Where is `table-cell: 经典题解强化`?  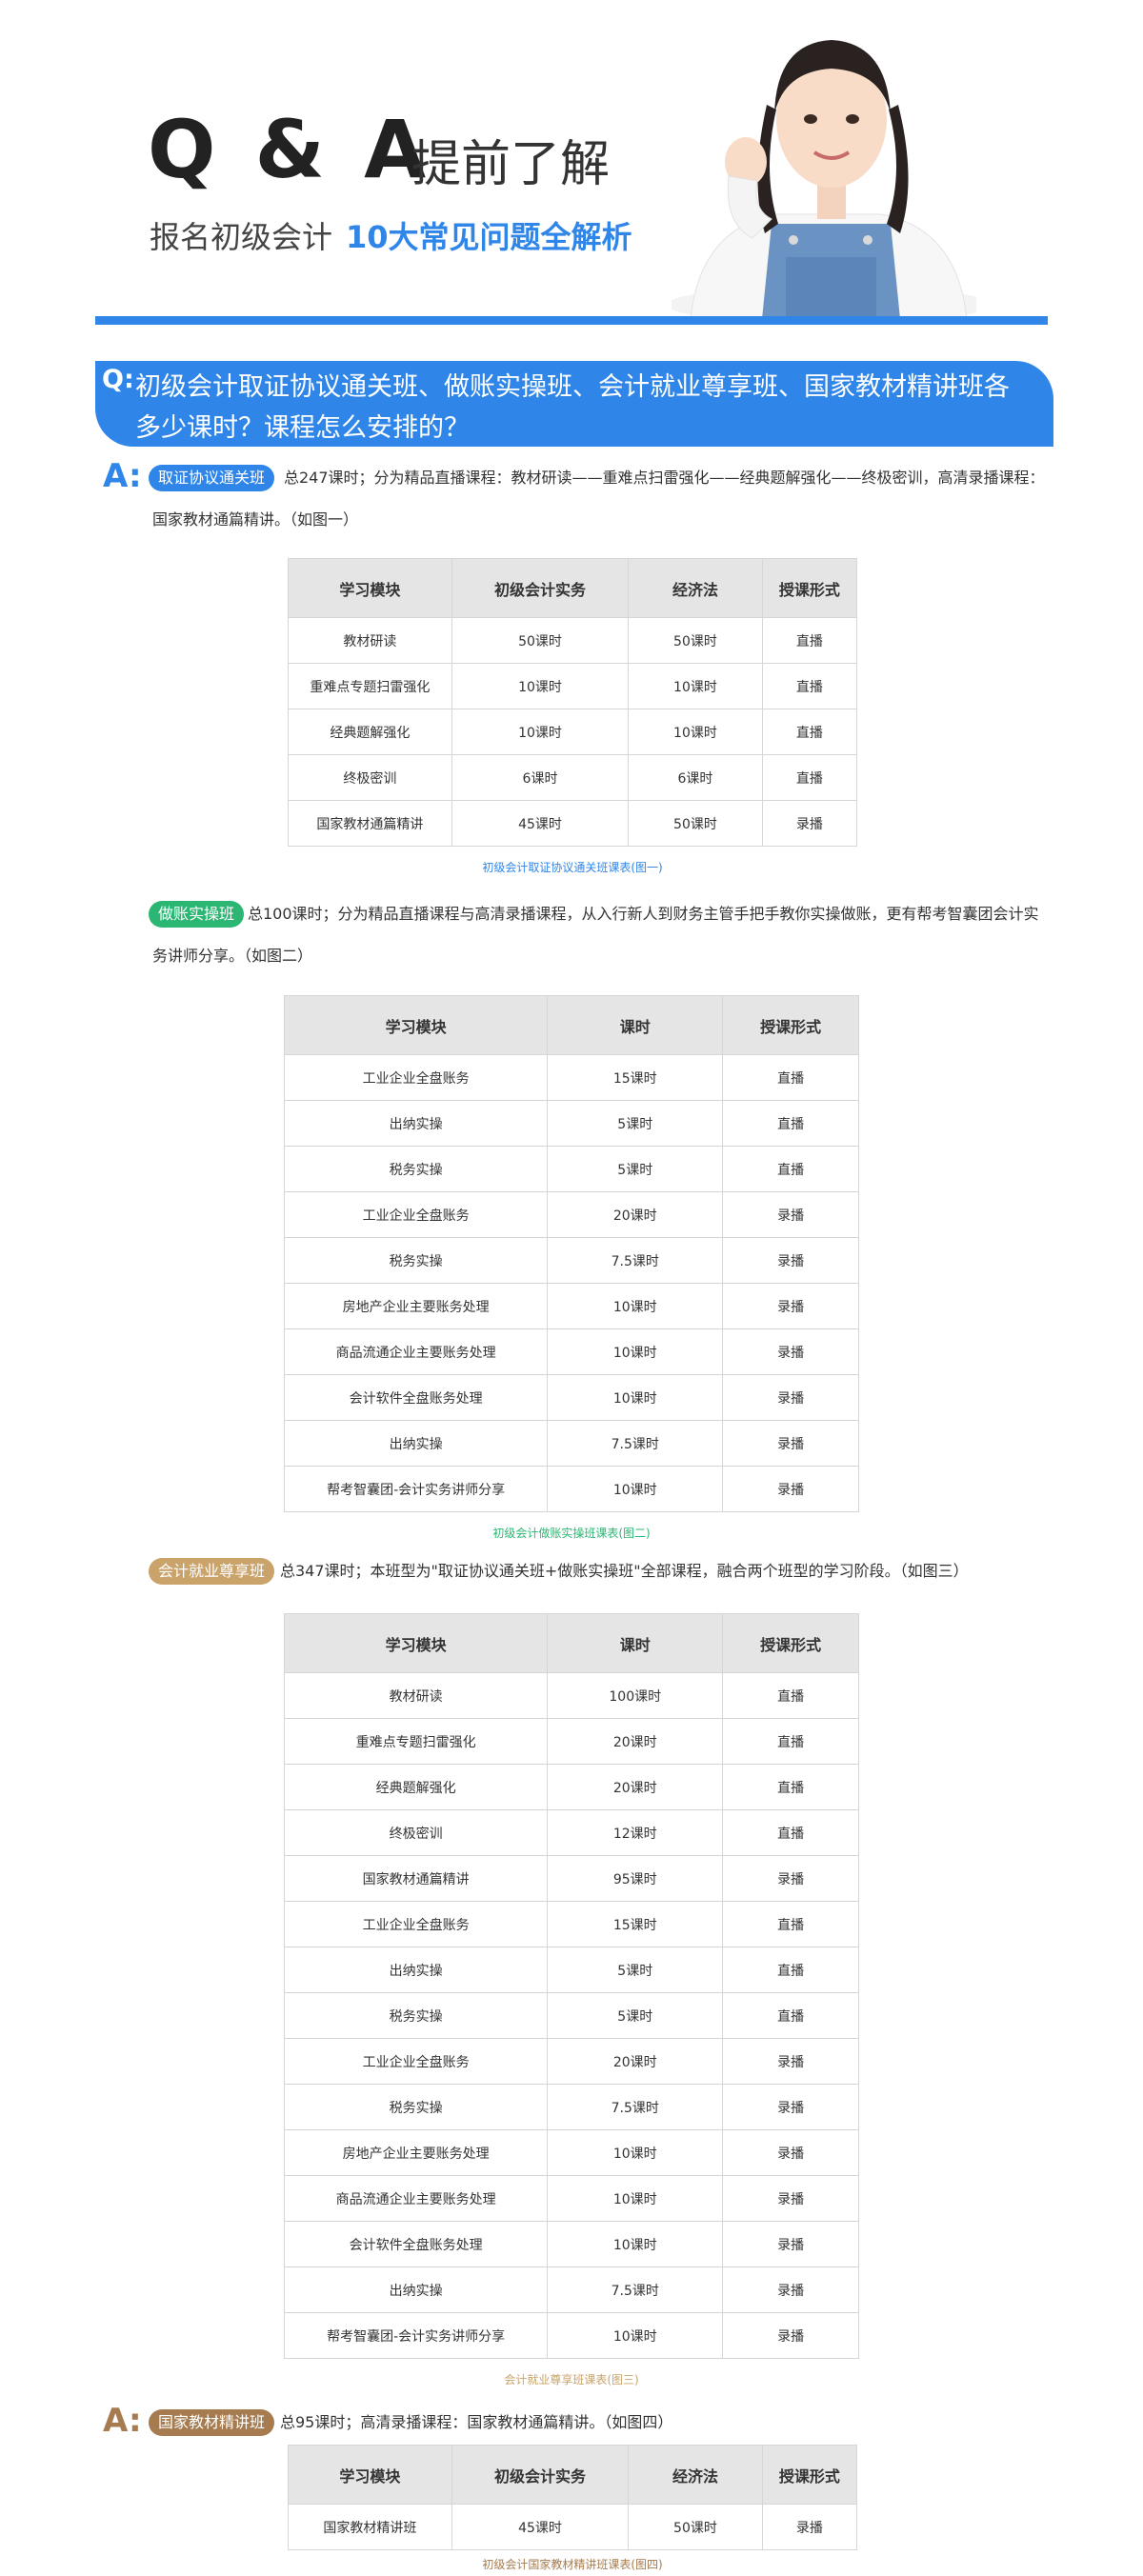 table-cell: 经典题解强化 is located at coordinates (370, 732).